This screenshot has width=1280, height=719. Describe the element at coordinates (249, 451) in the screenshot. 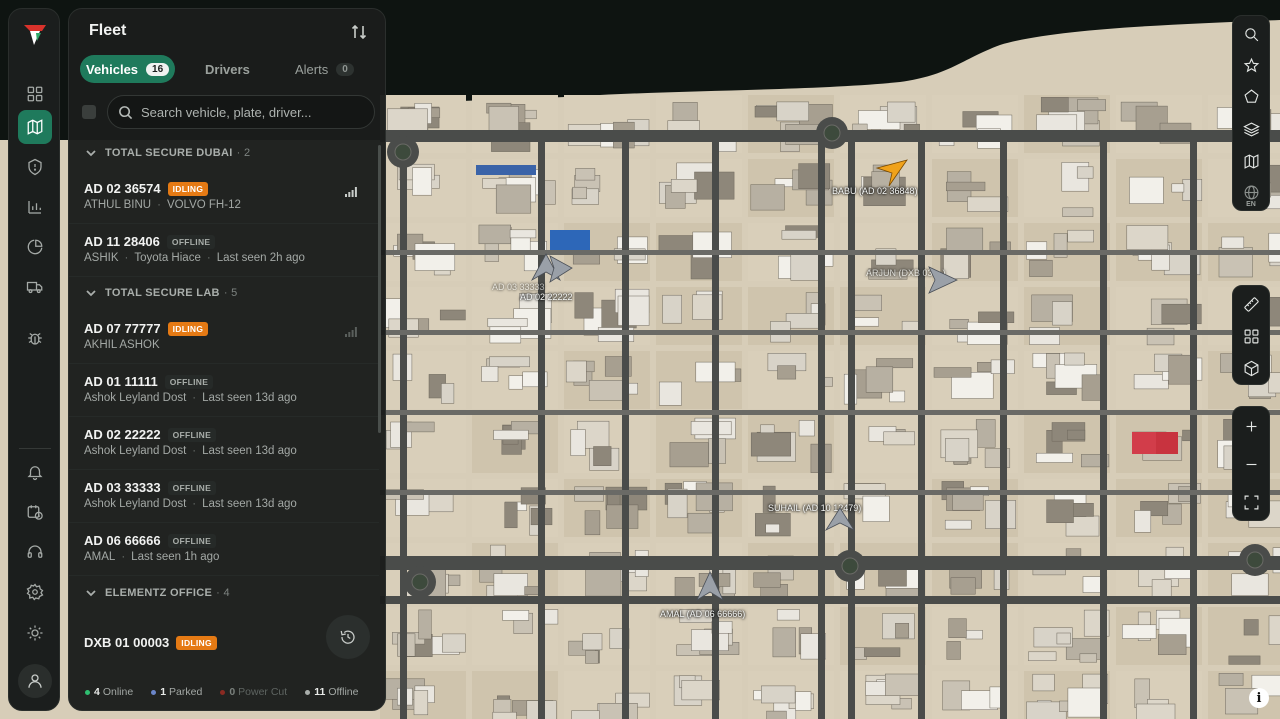

I see `last-seen: Last seen 13d ago` at that location.